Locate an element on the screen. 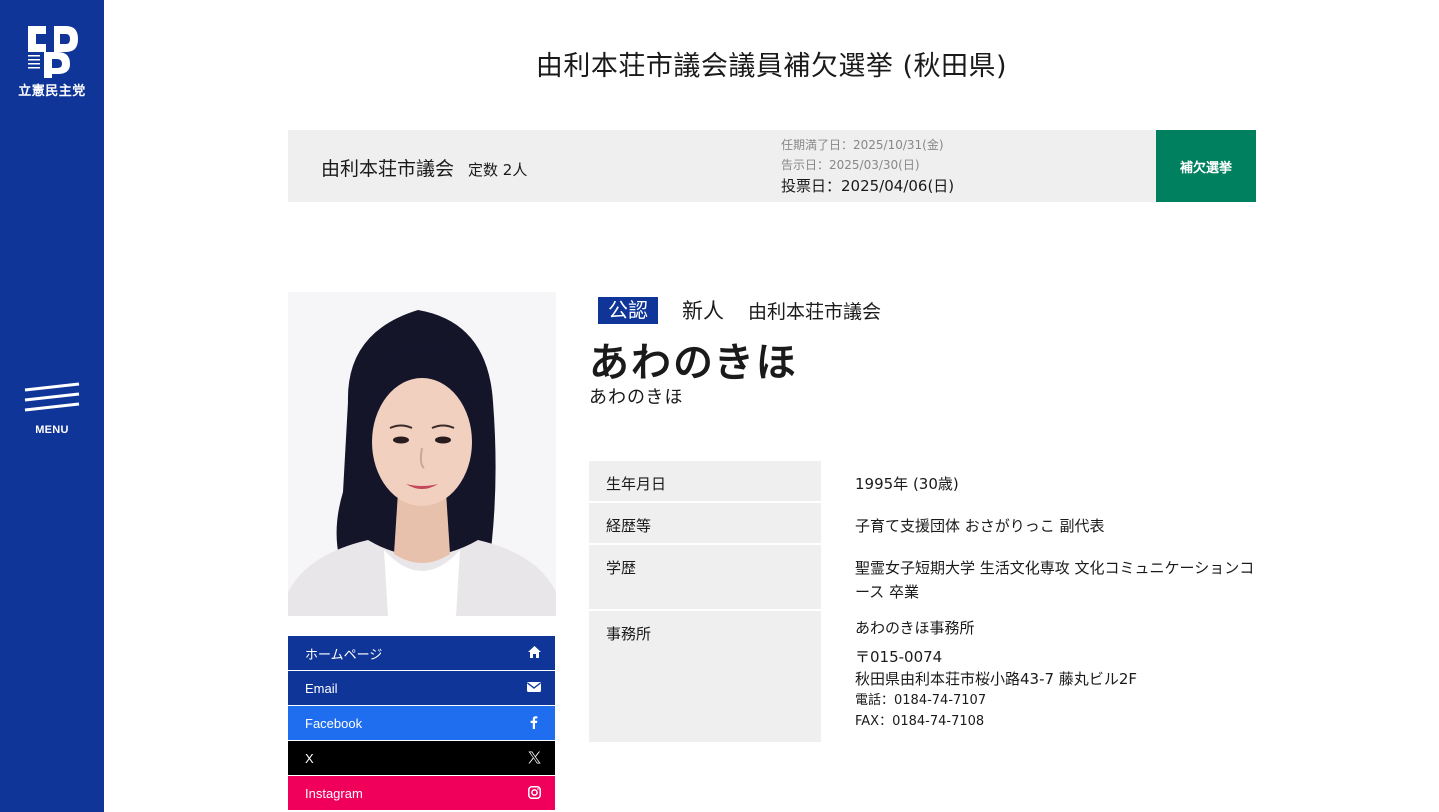 This screenshot has height=812, width=1439. facebook-icon is located at coordinates (534, 722).